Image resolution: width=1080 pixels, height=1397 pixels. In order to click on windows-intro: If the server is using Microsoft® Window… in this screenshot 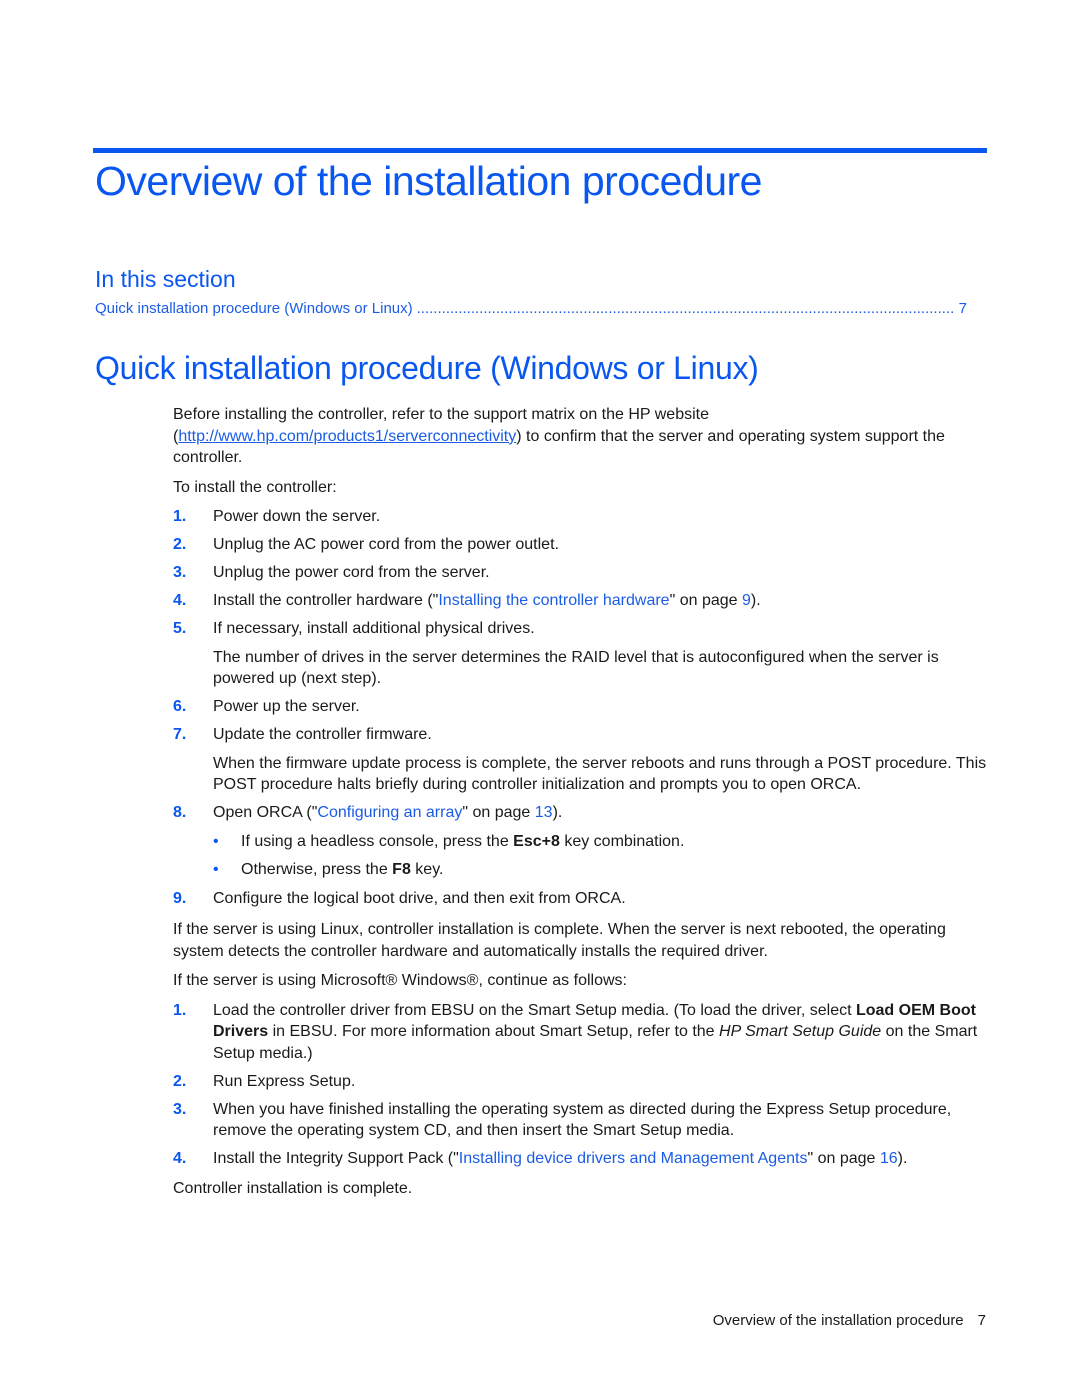, I will do `click(400, 980)`.